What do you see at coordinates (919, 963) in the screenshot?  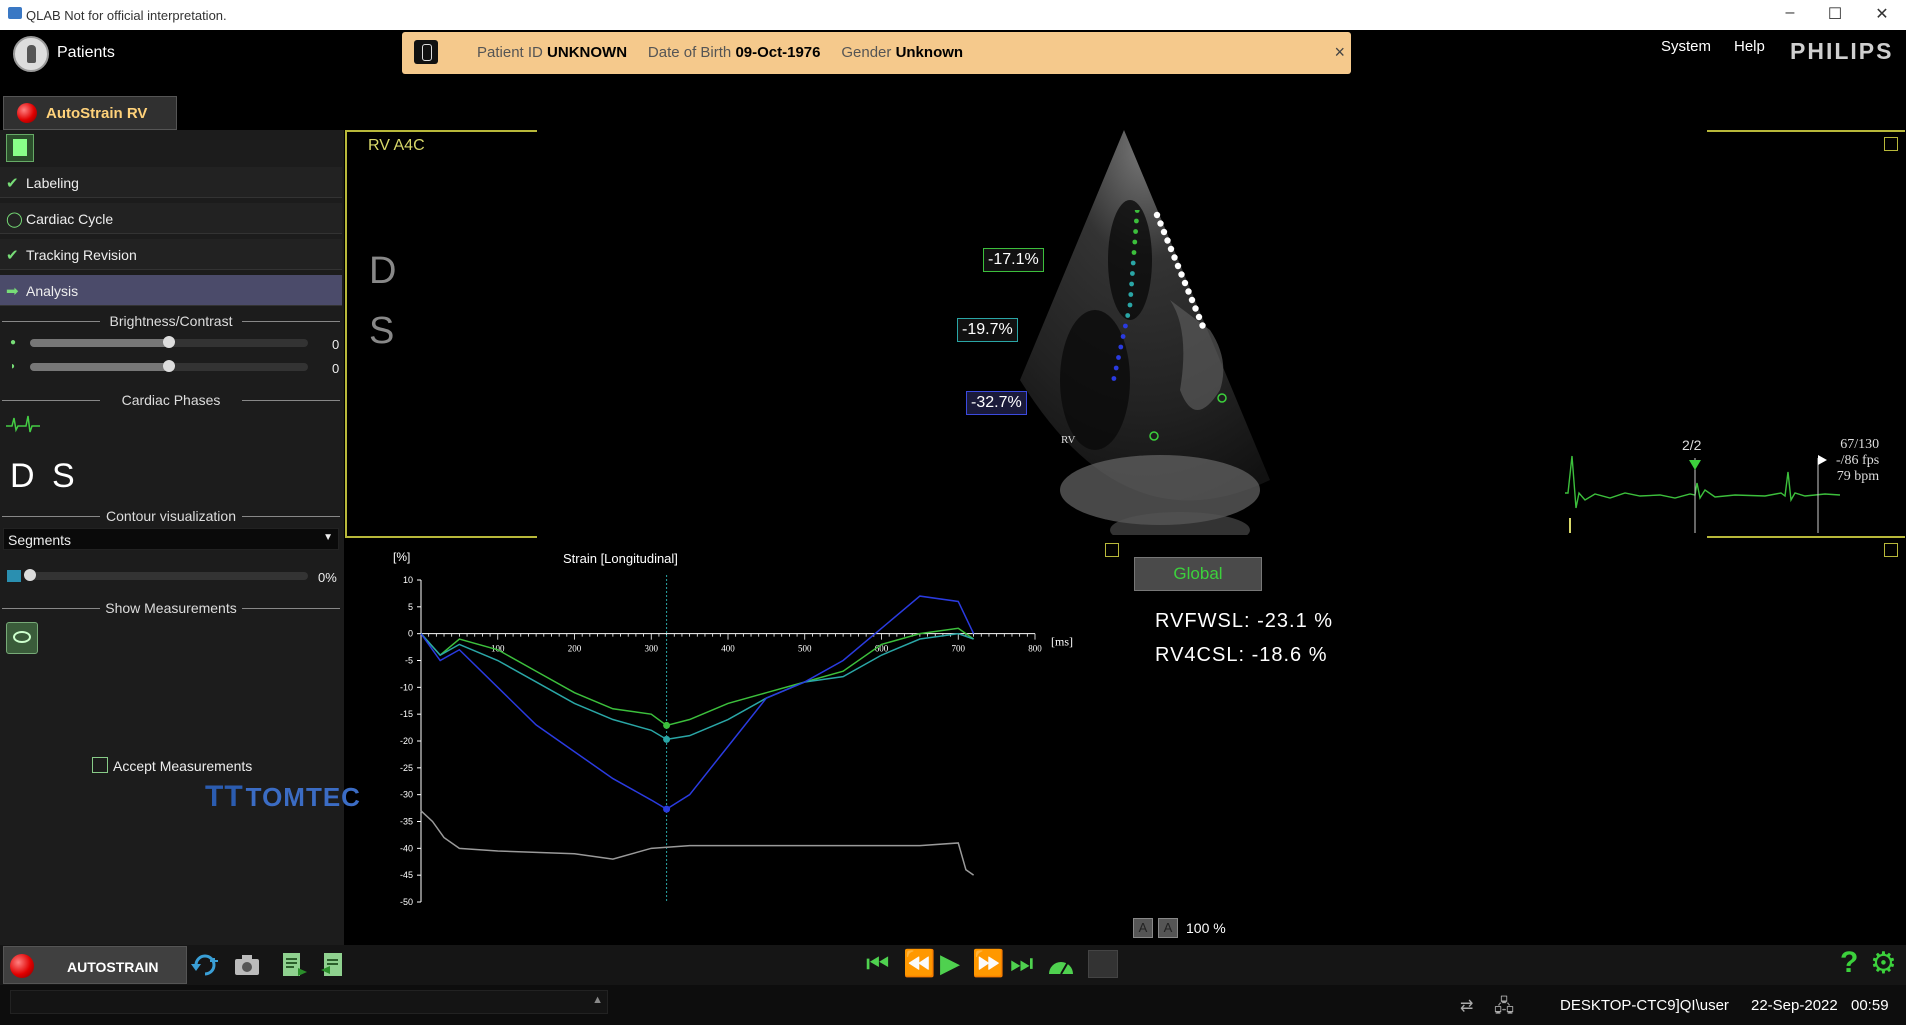 I see `prev-frame-icon: ⏪` at bounding box center [919, 963].